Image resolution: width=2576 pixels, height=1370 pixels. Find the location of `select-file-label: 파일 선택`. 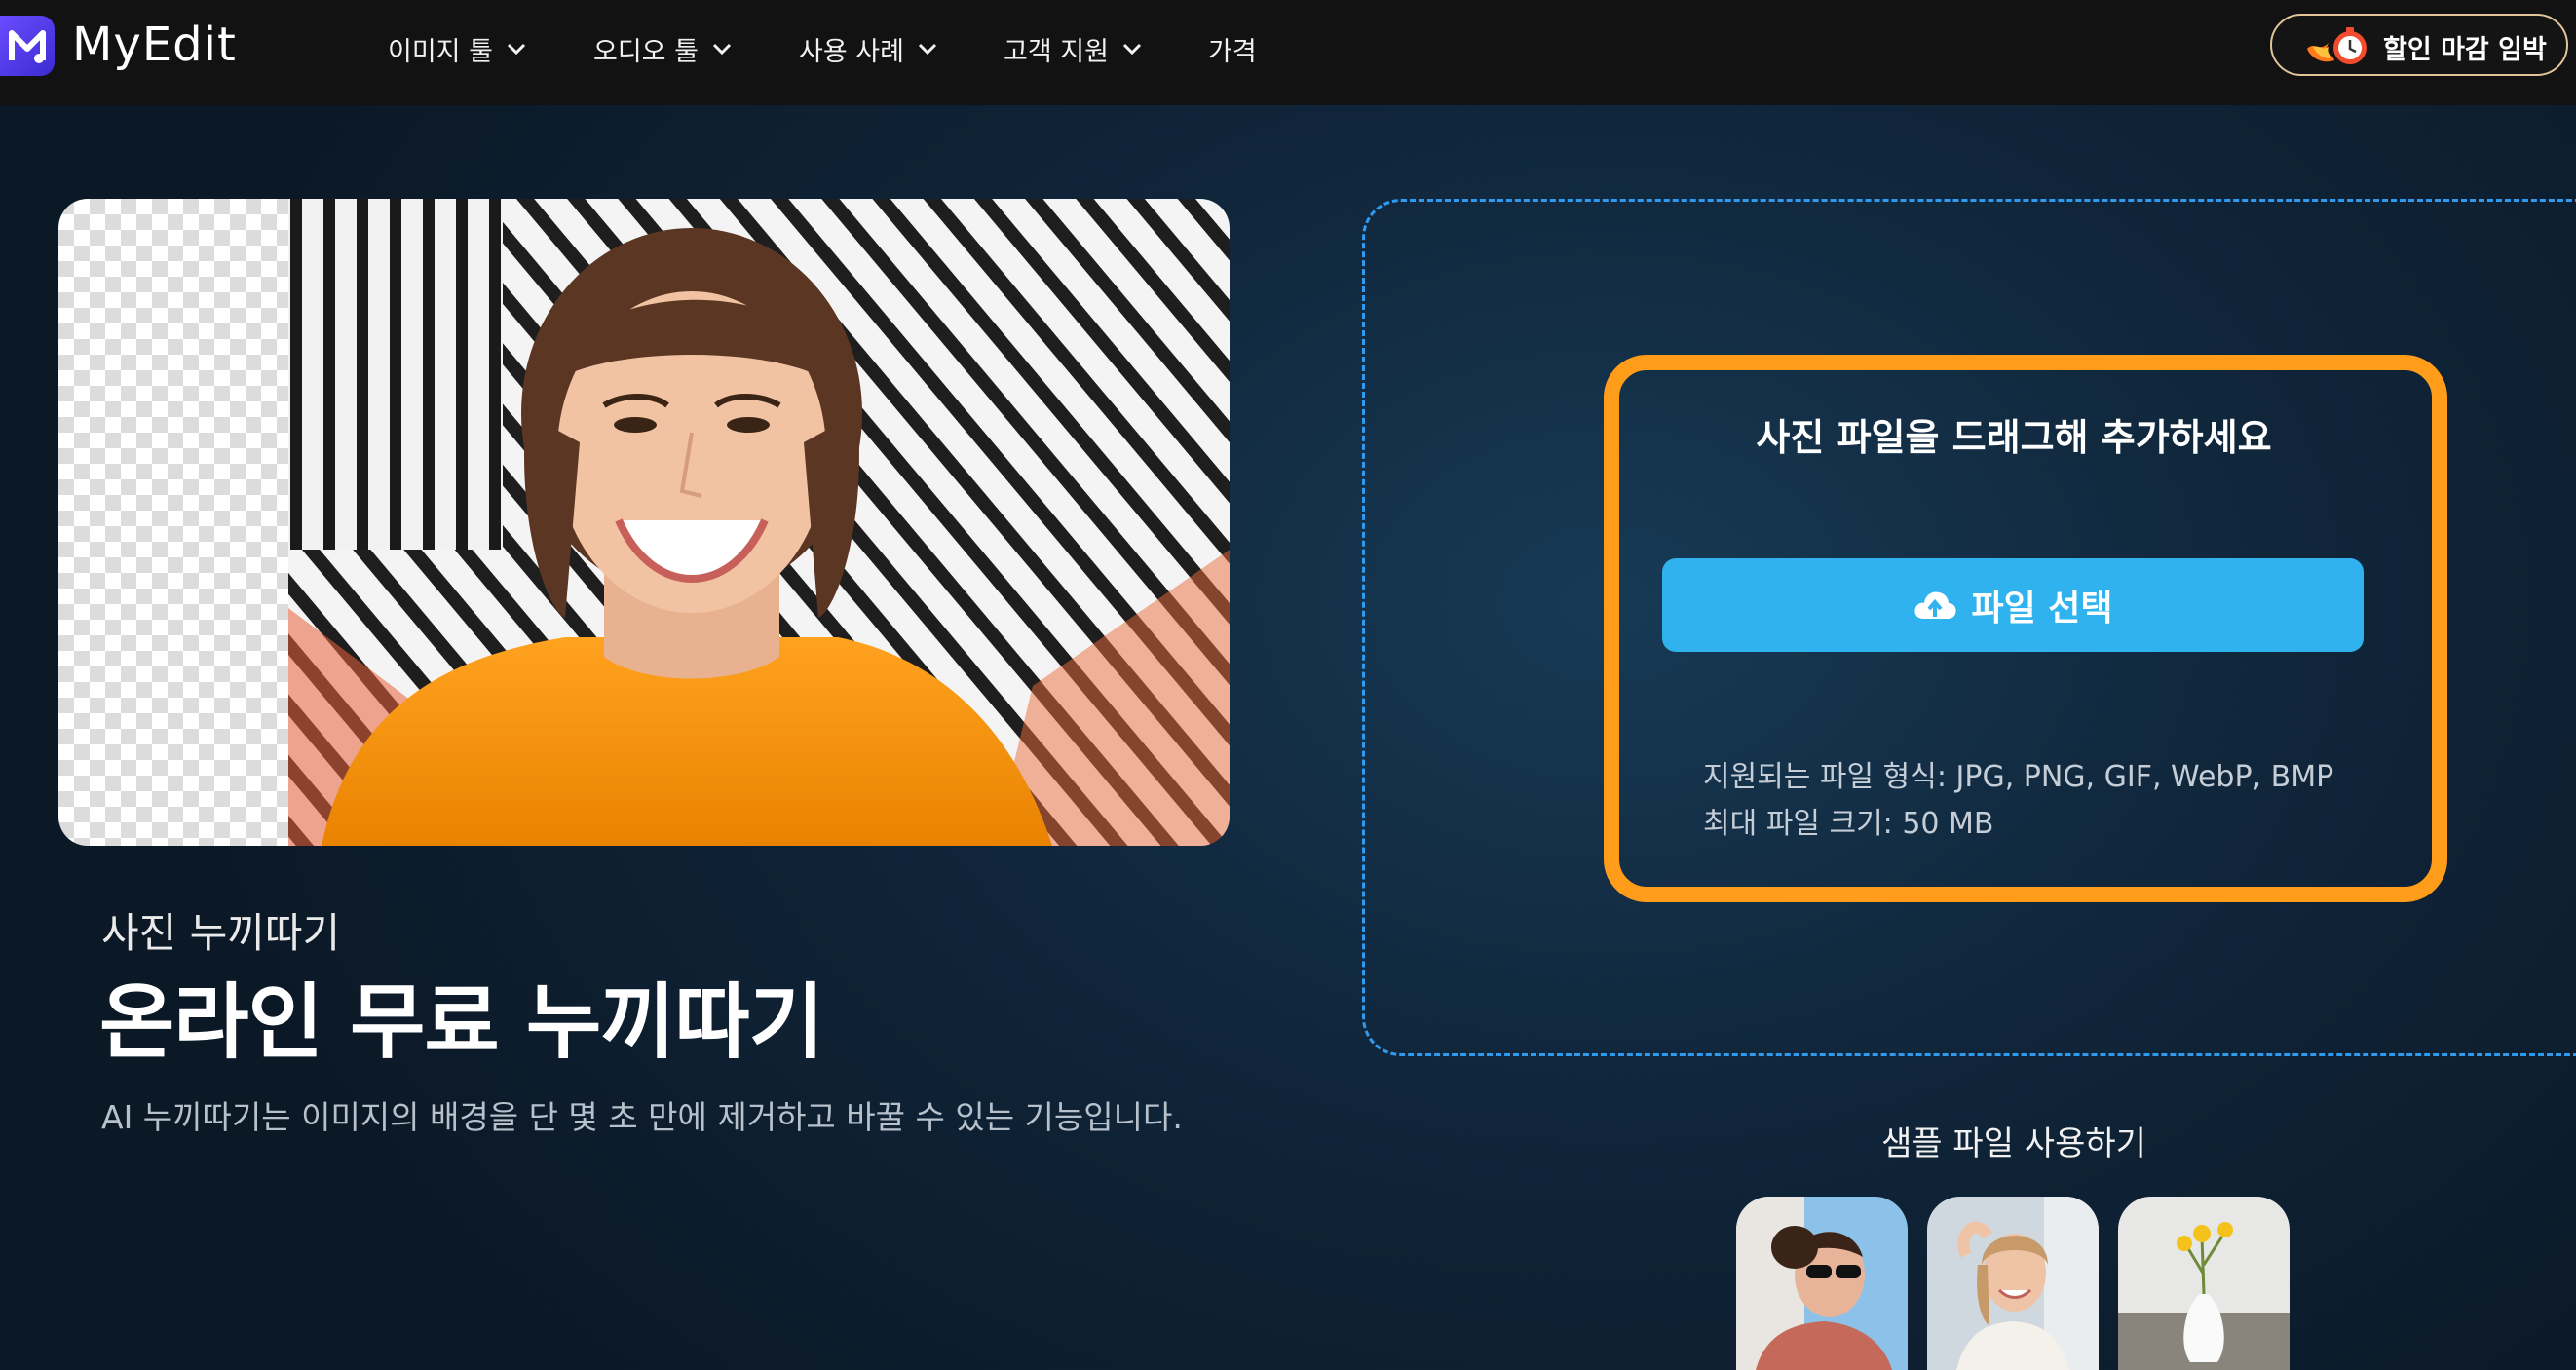

select-file-label: 파일 선택 is located at coordinates (2042, 609).